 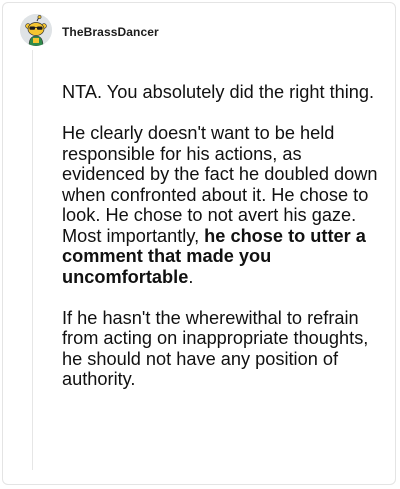 I want to click on comment-username: TheBrassDancer, so click(x=110, y=32).